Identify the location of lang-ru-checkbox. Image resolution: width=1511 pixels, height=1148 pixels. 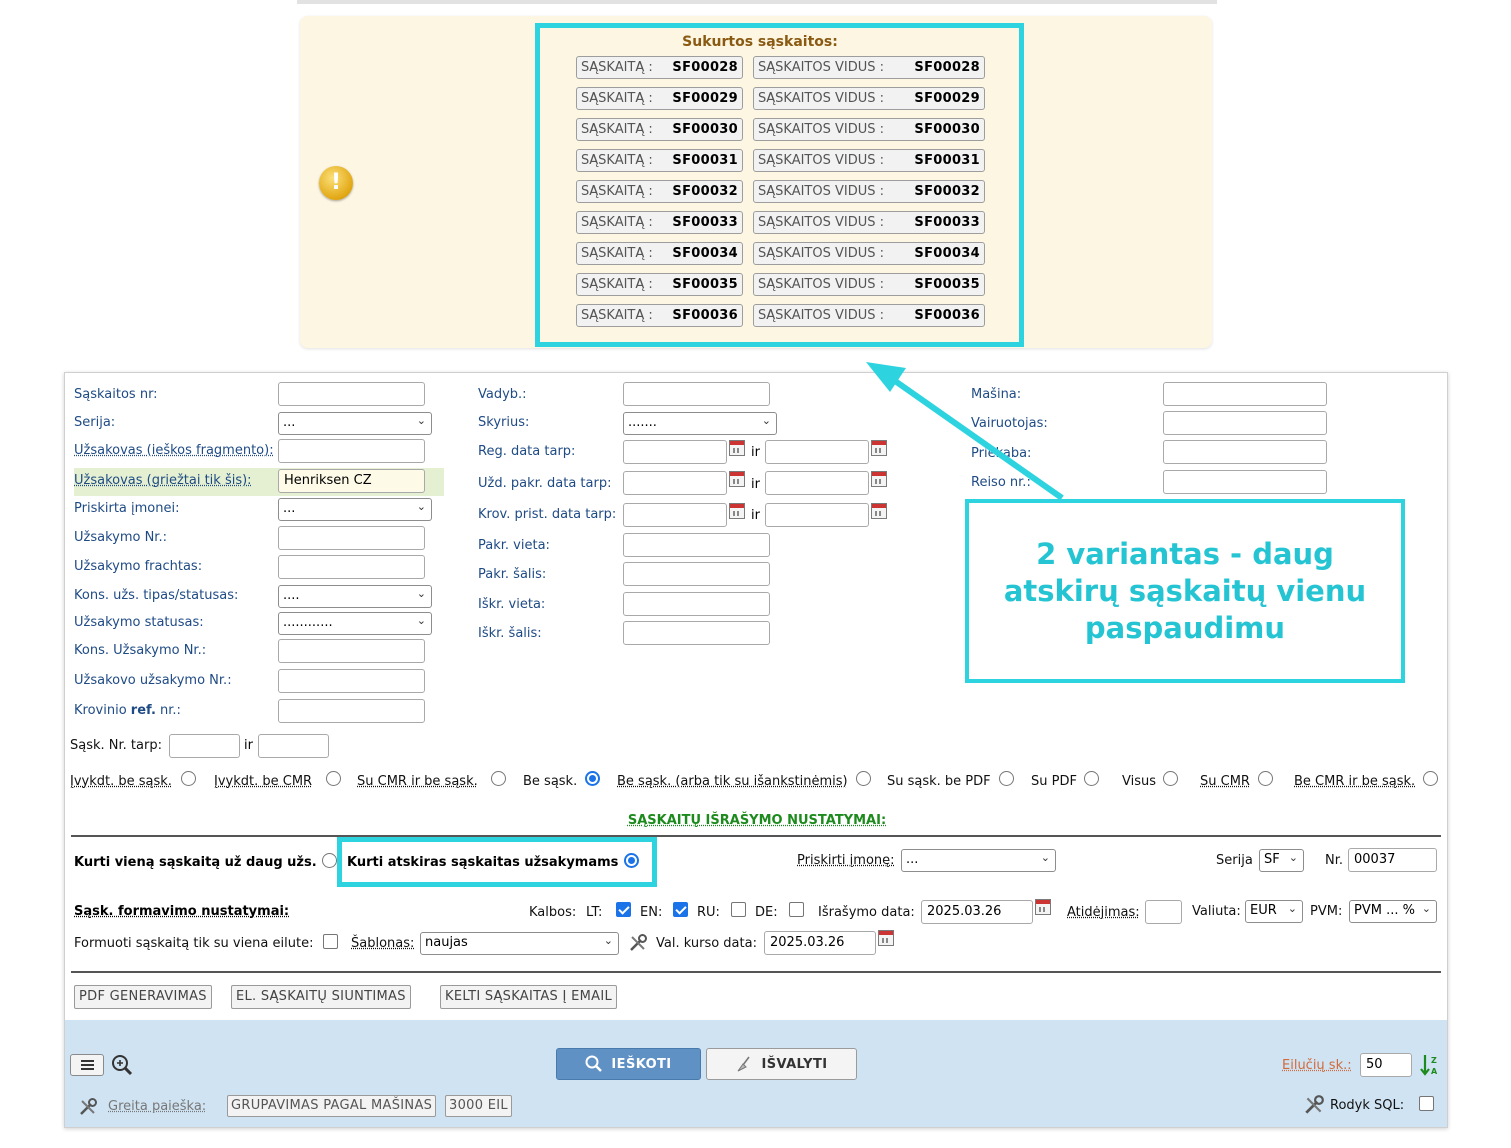
(738, 909).